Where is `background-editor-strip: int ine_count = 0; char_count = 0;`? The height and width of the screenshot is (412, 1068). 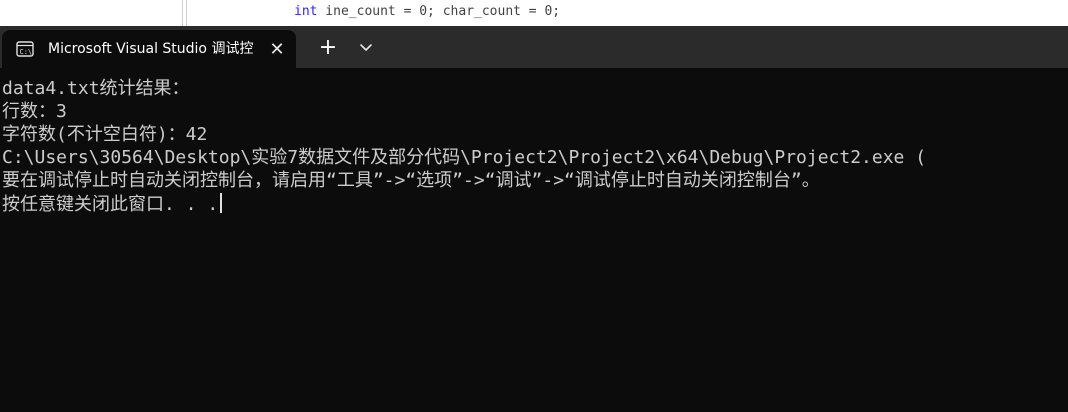 background-editor-strip: int ine_count = 0; char_count = 0; is located at coordinates (534, 13).